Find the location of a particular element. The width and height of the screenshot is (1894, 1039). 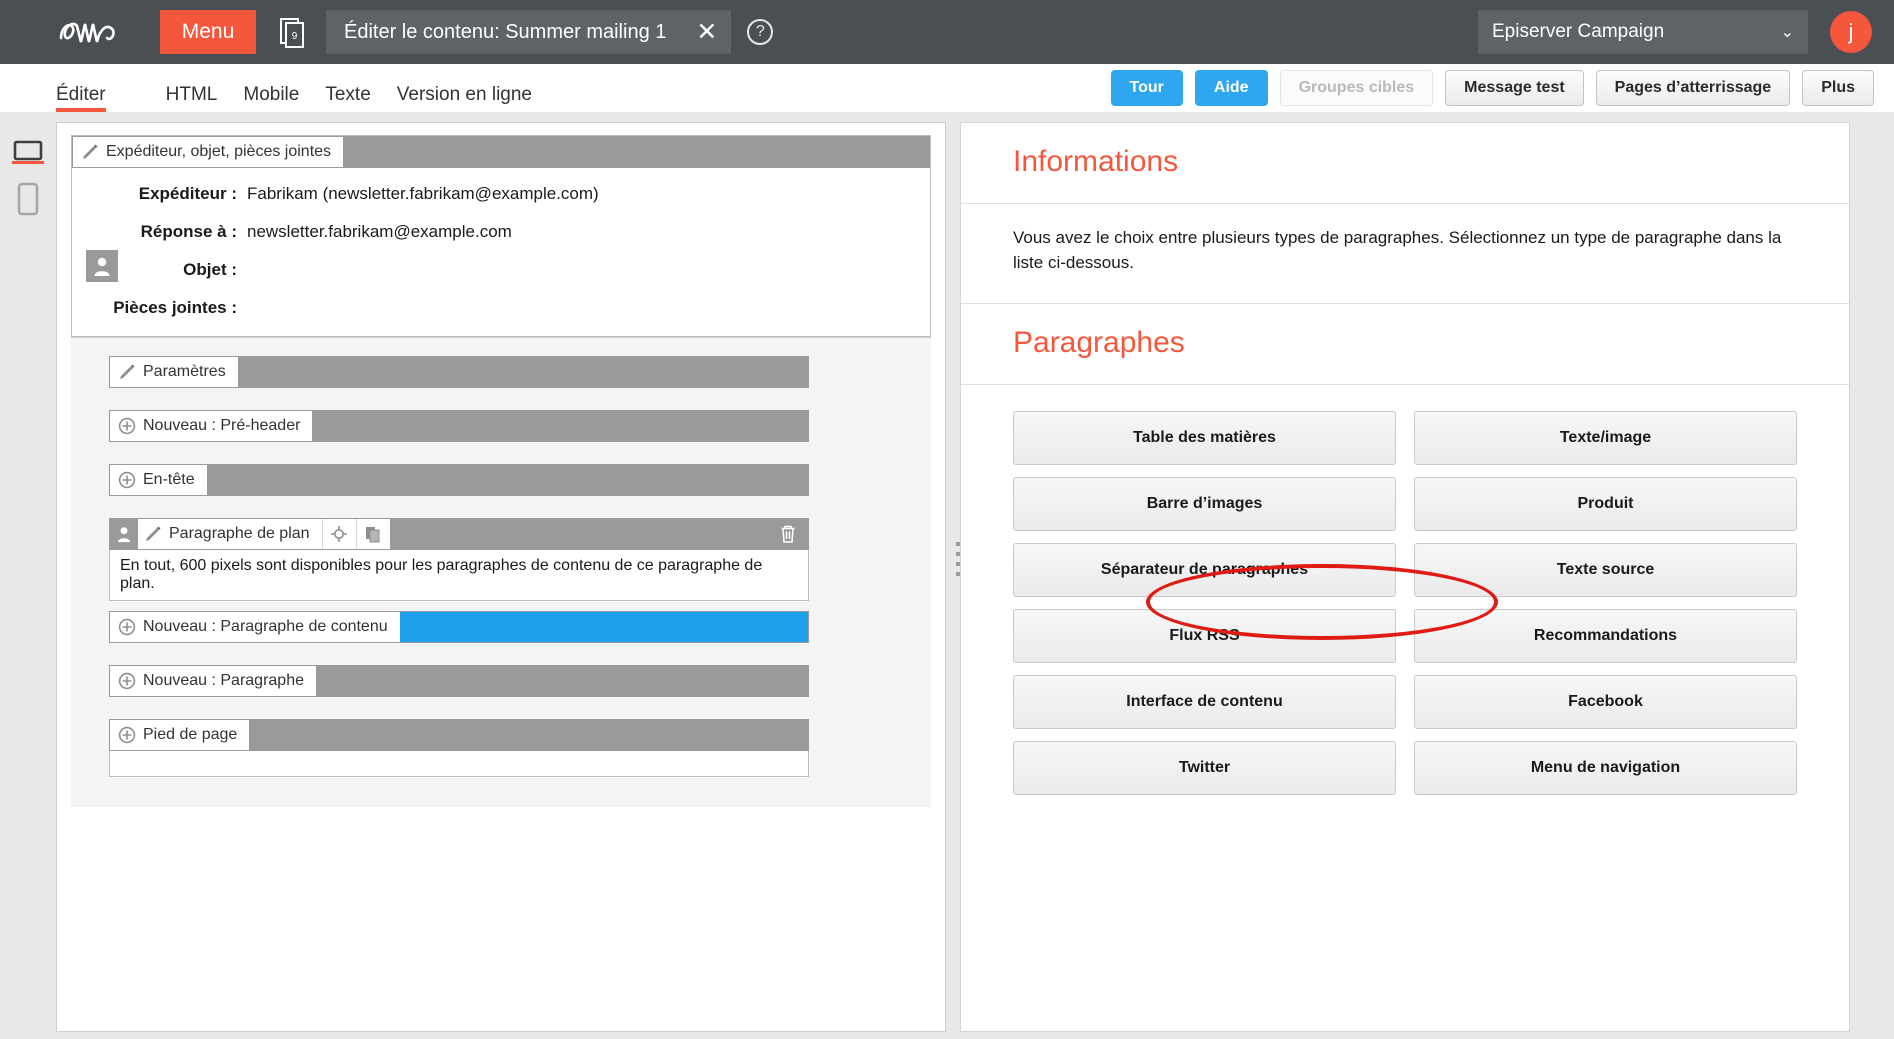

para-btn-texte-source: Texte source is located at coordinates (1605, 570).